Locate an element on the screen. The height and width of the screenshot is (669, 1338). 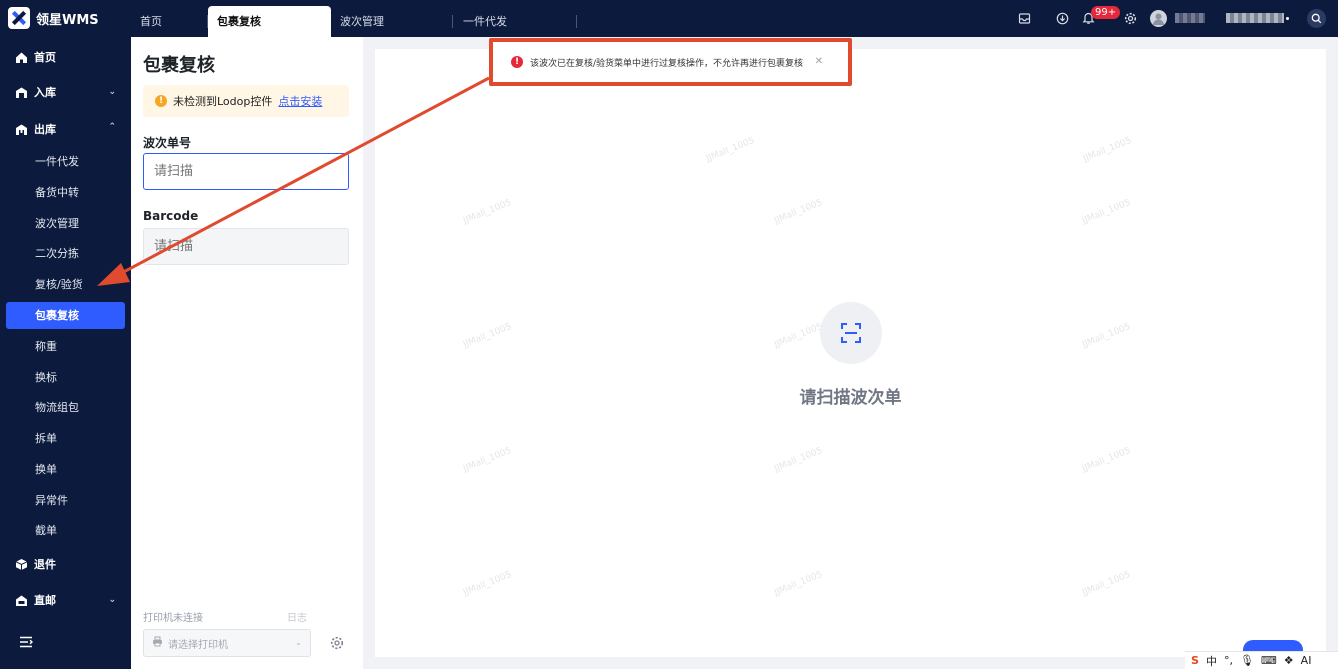
toast-message: 该波次已在复核/验货菜单中进行过复核操作，不允许再进行包裹复核 is located at coordinates (667, 63).